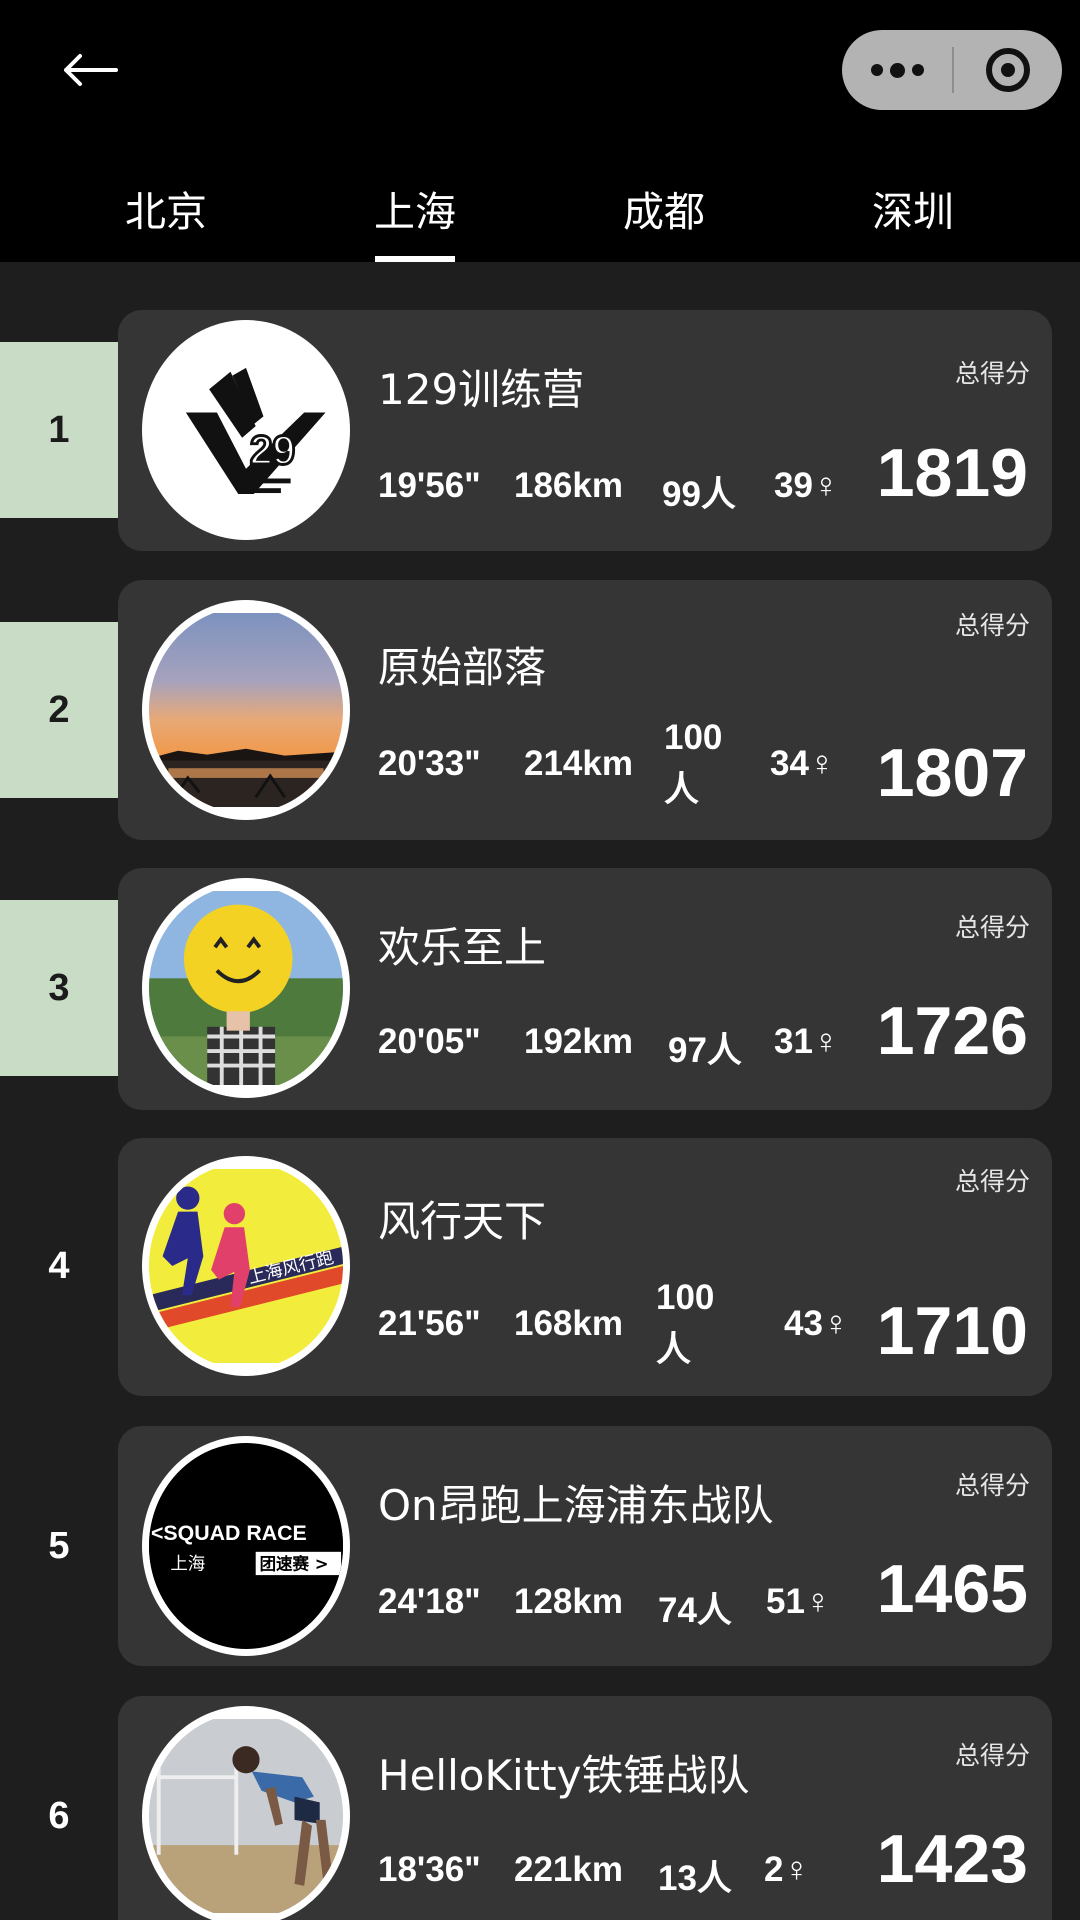 The image size is (1080, 1920). Describe the element at coordinates (699, 494) in the screenshot. I see `people-count: 99人` at that location.